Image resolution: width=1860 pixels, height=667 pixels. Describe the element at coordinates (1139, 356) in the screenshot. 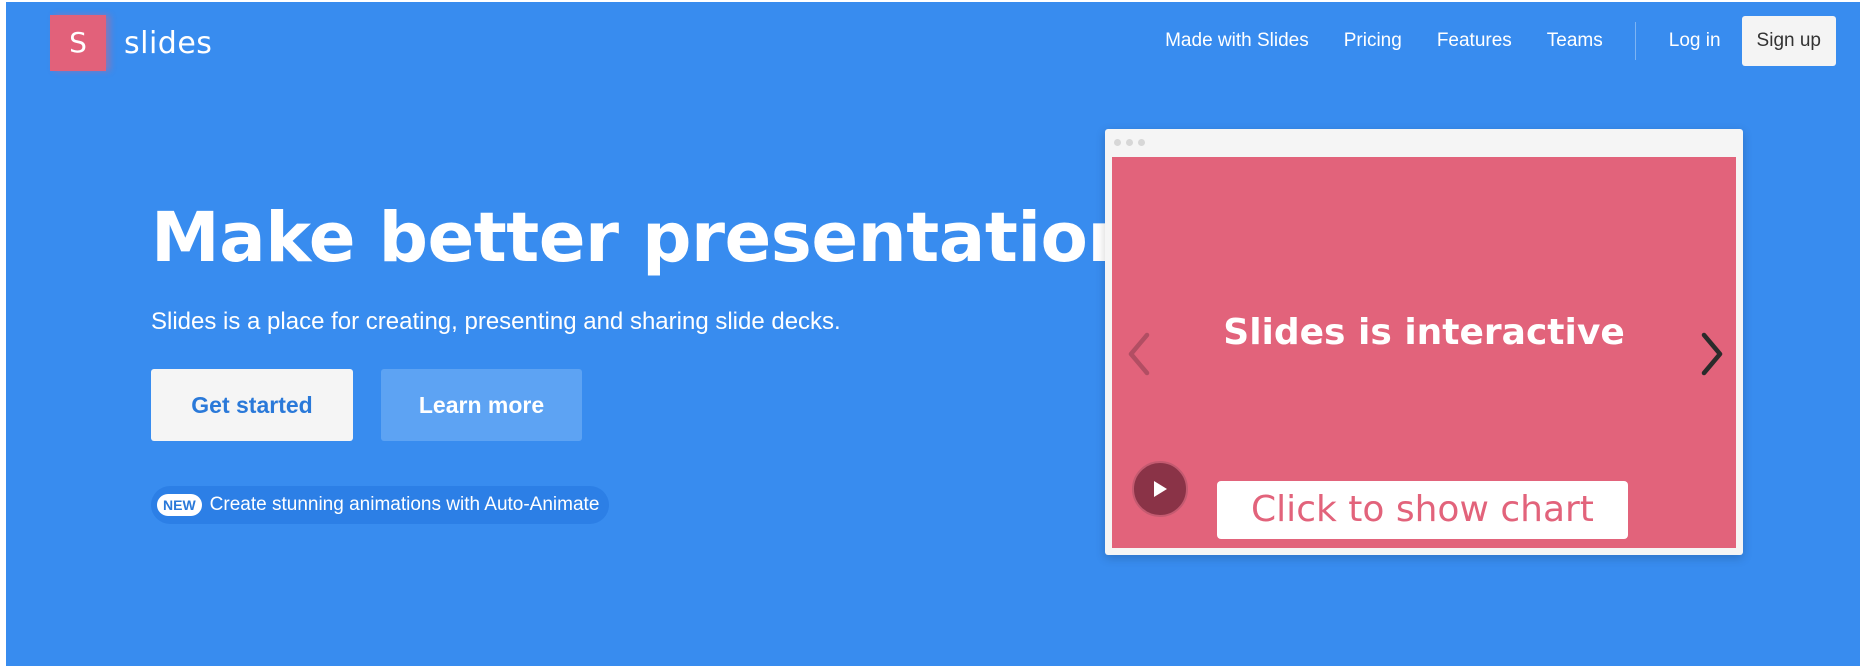

I see `chevron-left-icon` at that location.